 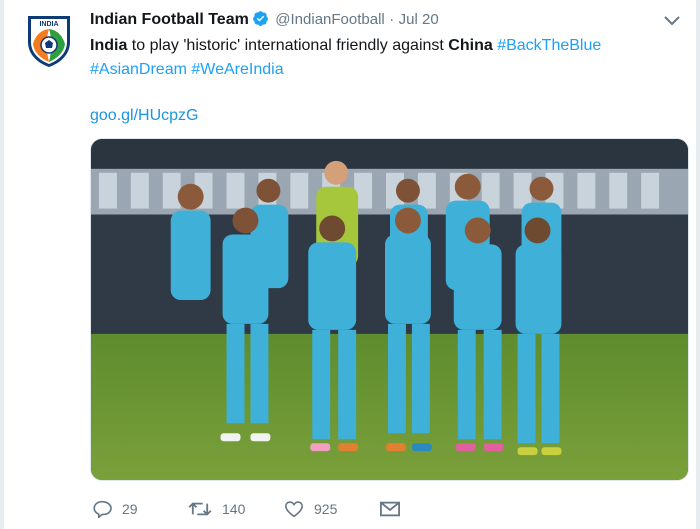 What do you see at coordinates (109, 45) in the screenshot?
I see `text-word-india: India` at bounding box center [109, 45].